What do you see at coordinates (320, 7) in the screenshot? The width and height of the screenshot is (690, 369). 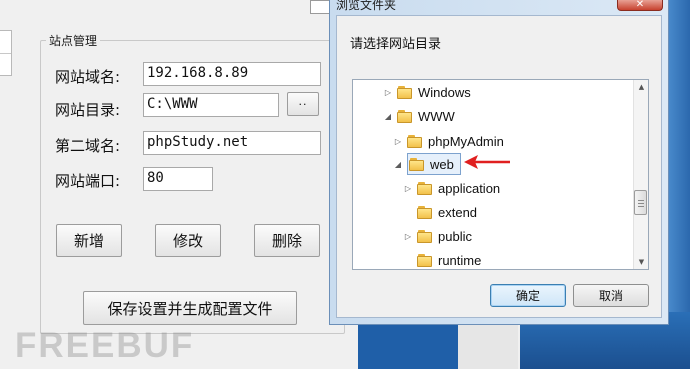 I see `window-control-button` at bounding box center [320, 7].